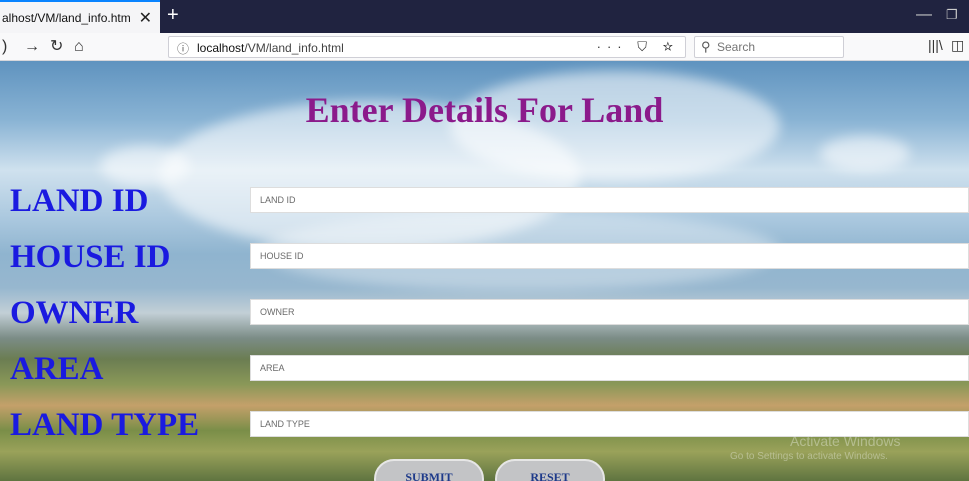 The image size is (969, 481). Describe the element at coordinates (66, 17) in the screenshot. I see `tab-title: alhost/VM/land_info.html` at that location.